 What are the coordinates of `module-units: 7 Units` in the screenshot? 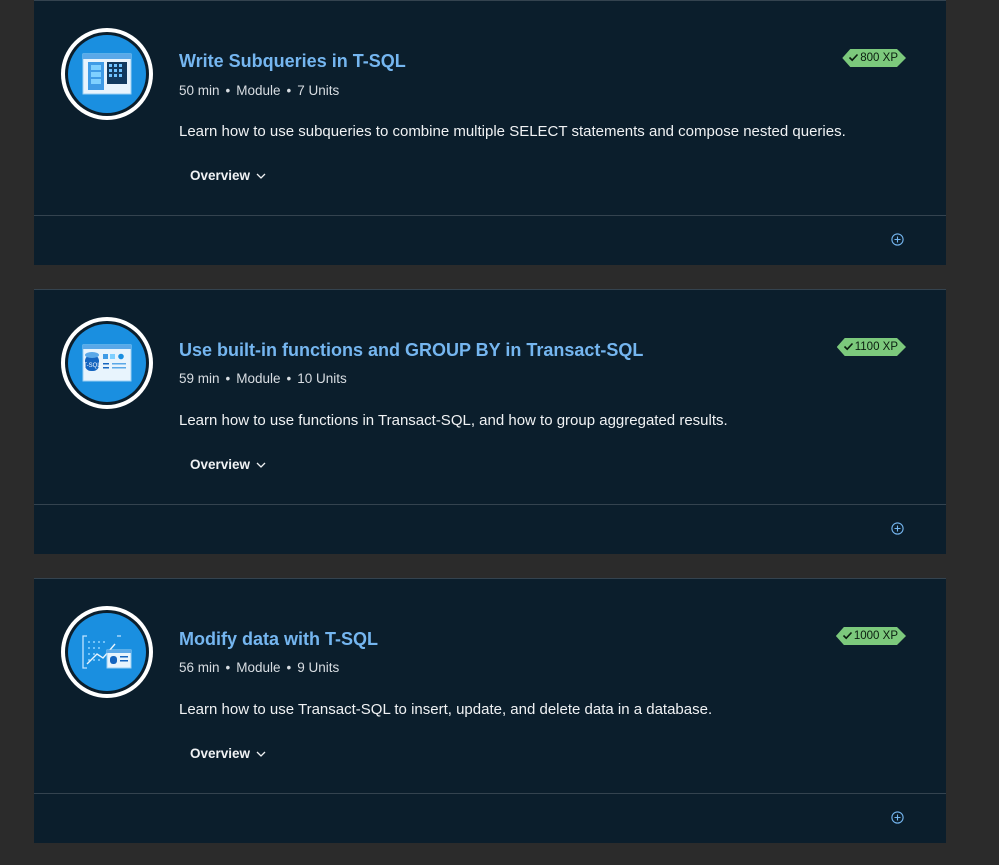 It's located at (318, 90).